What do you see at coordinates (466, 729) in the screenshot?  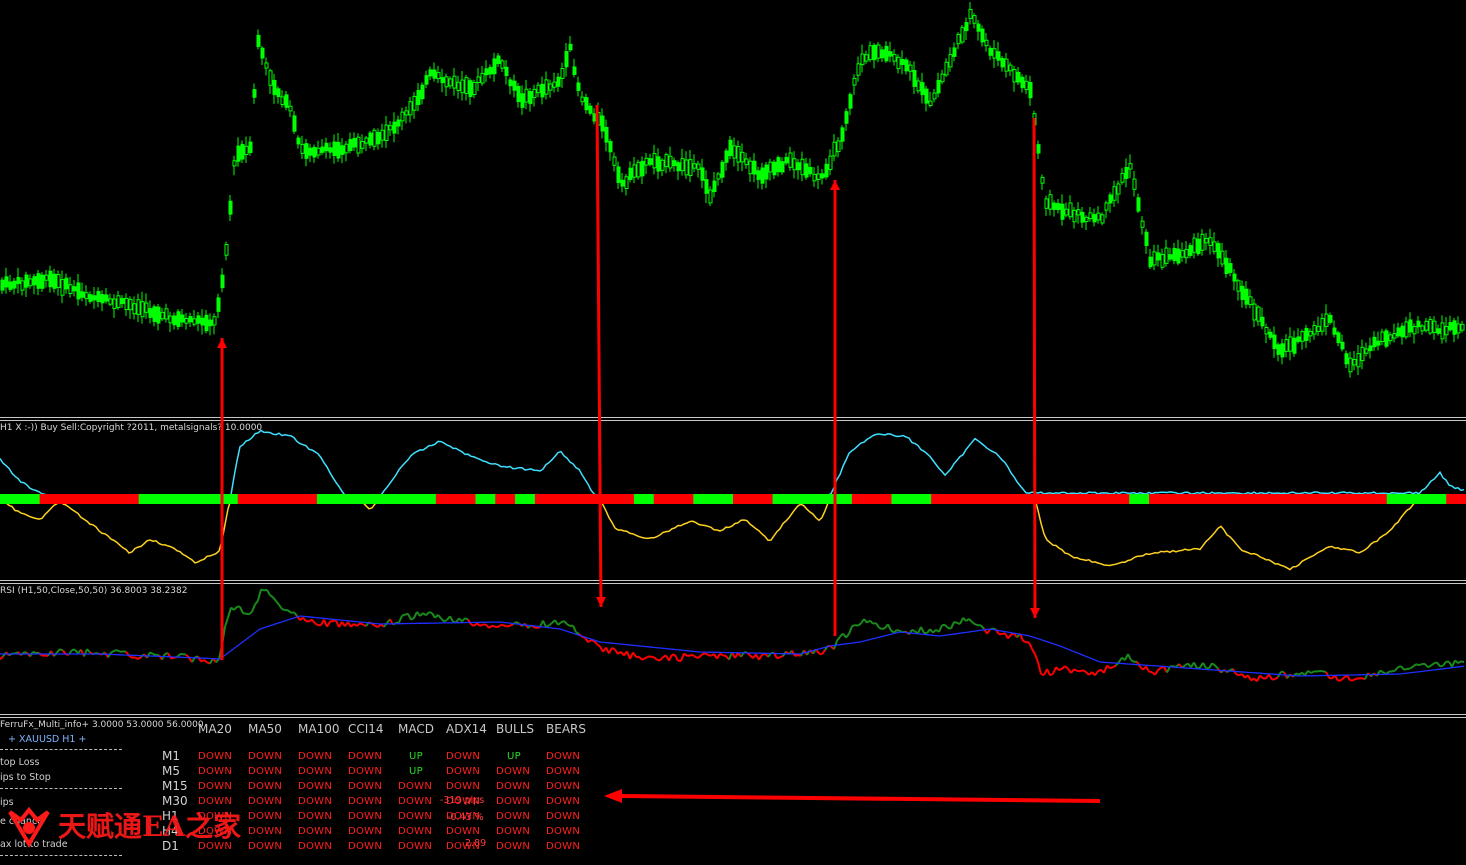 I see `column-header: ADX14` at bounding box center [466, 729].